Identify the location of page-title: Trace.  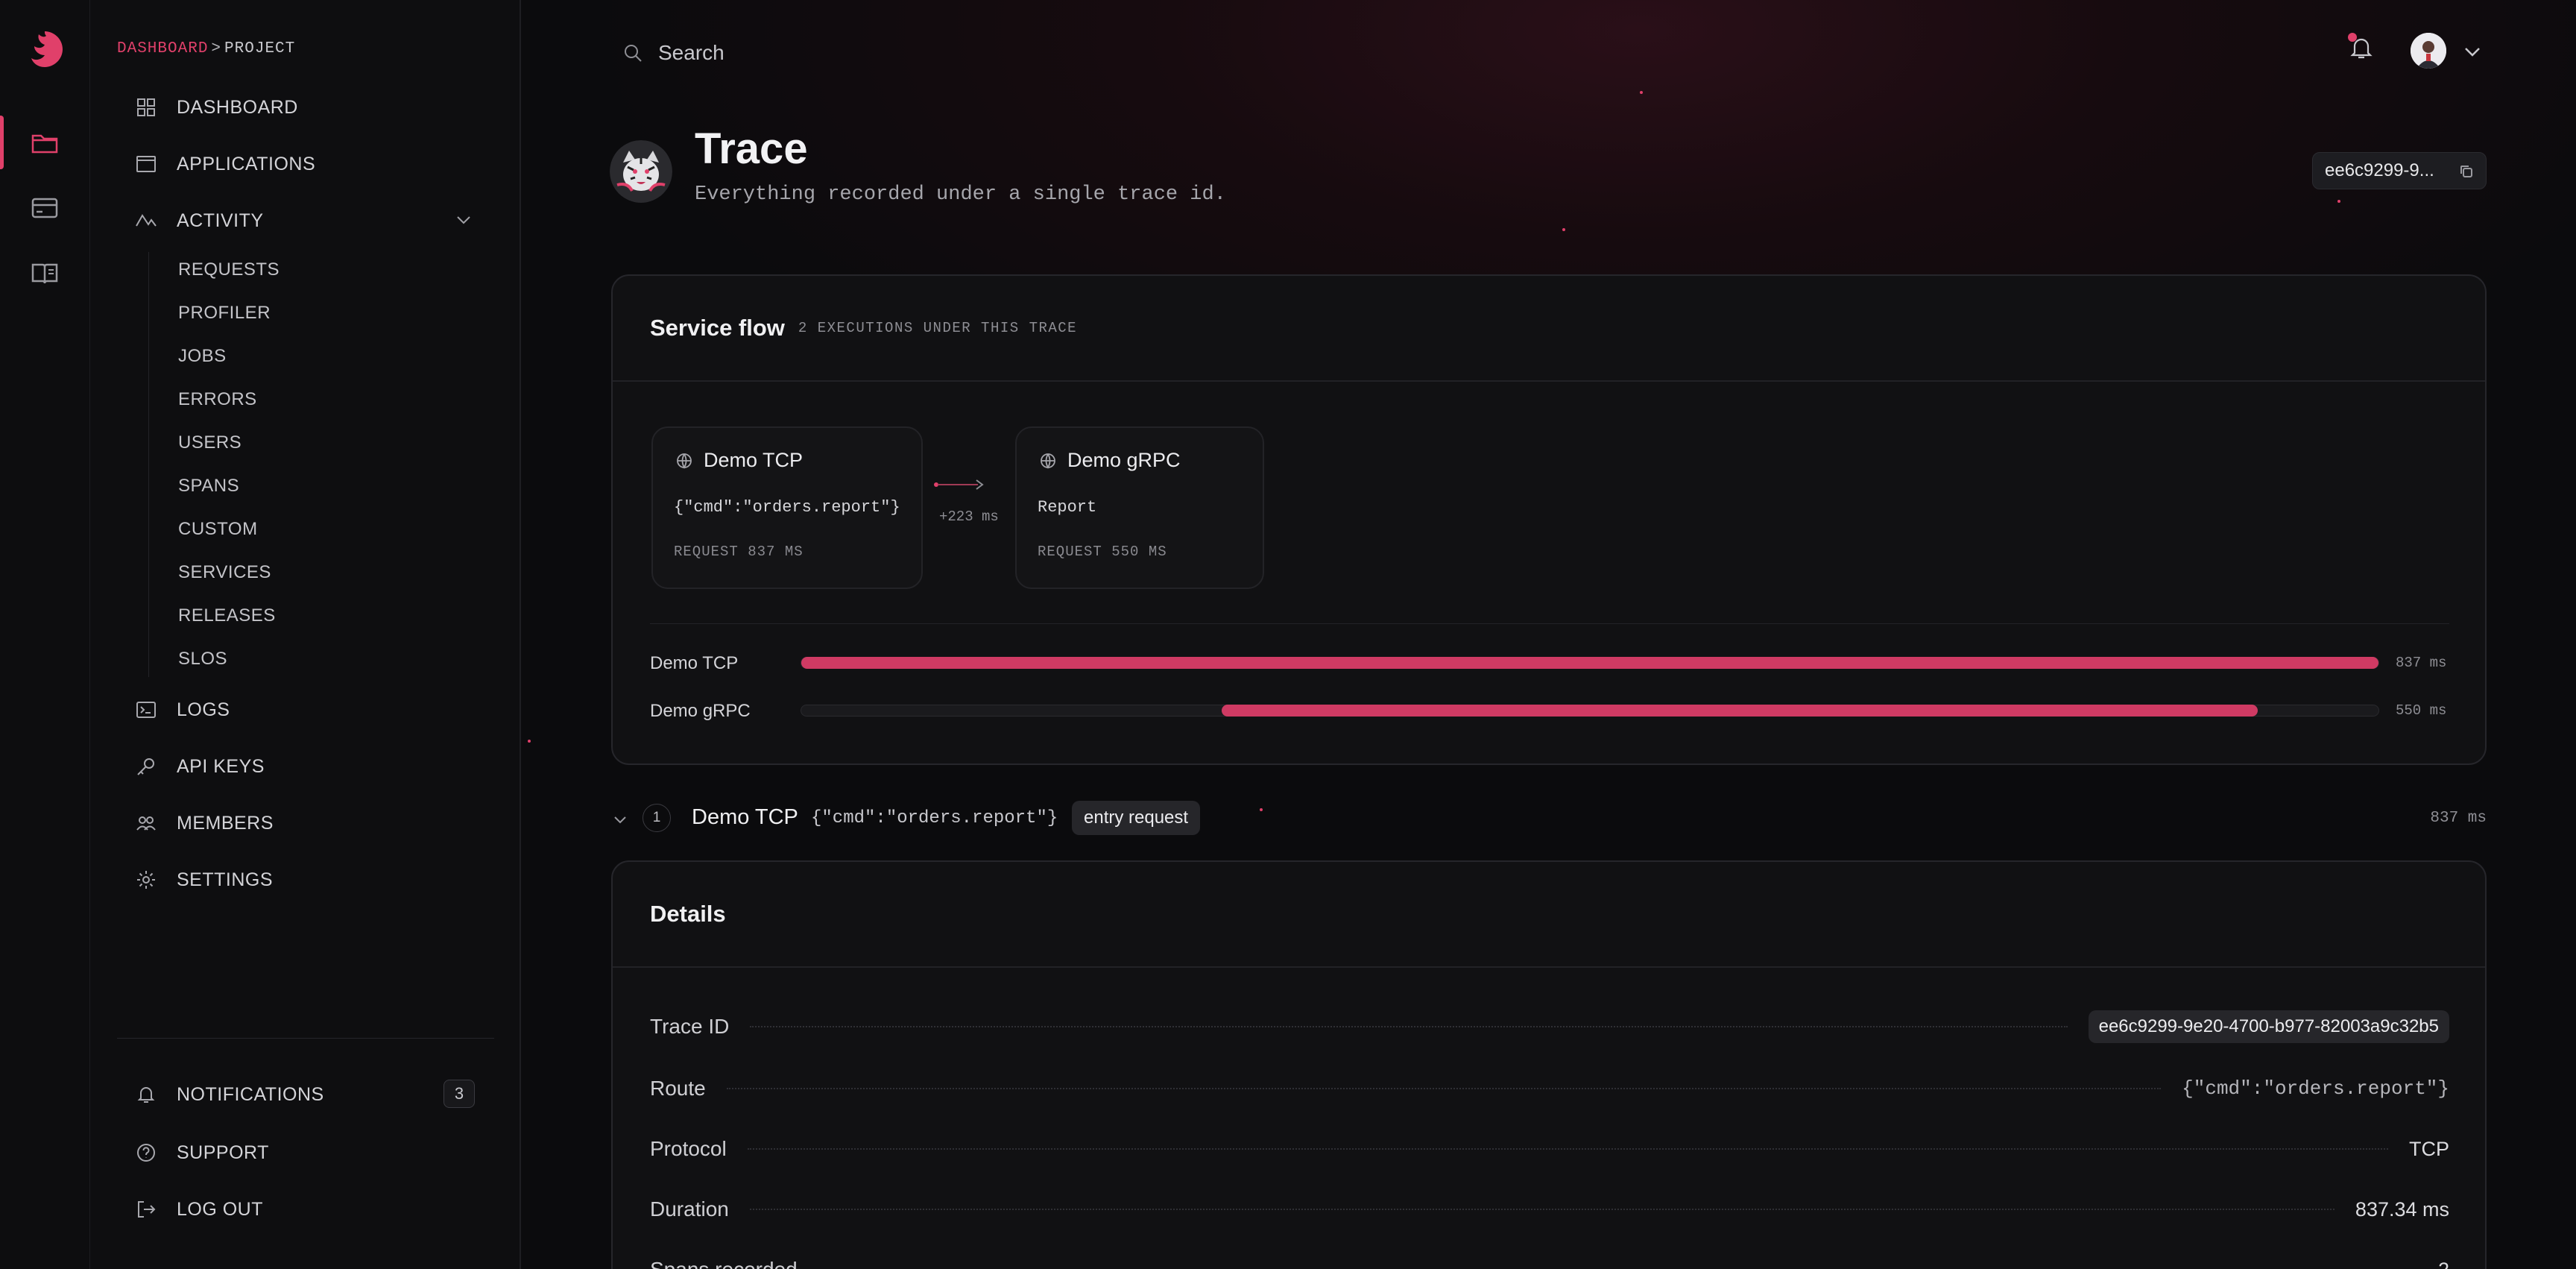
(752, 149).